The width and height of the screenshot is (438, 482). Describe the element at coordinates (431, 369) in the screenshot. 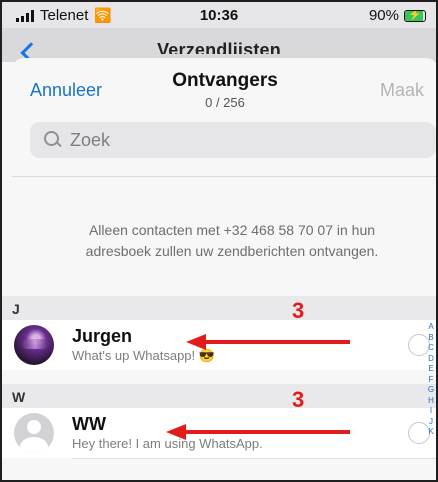

I see `index-letter: E` at that location.